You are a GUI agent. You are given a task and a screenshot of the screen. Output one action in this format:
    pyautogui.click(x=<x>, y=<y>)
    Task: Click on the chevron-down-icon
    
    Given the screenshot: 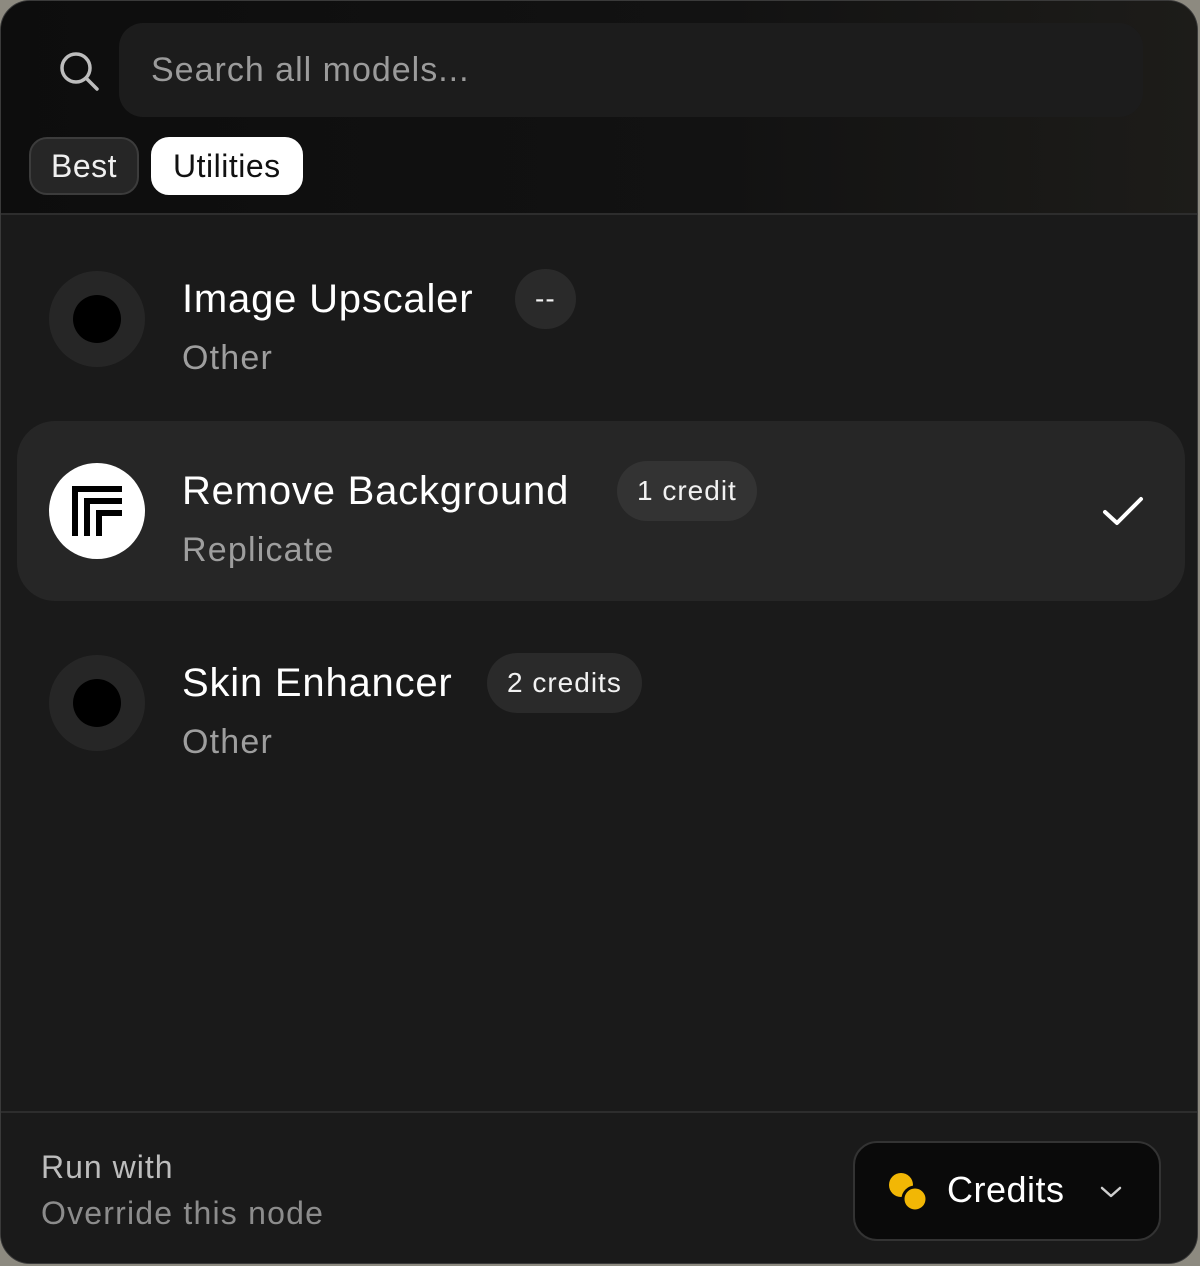 What is the action you would take?
    pyautogui.click(x=1111, y=1192)
    